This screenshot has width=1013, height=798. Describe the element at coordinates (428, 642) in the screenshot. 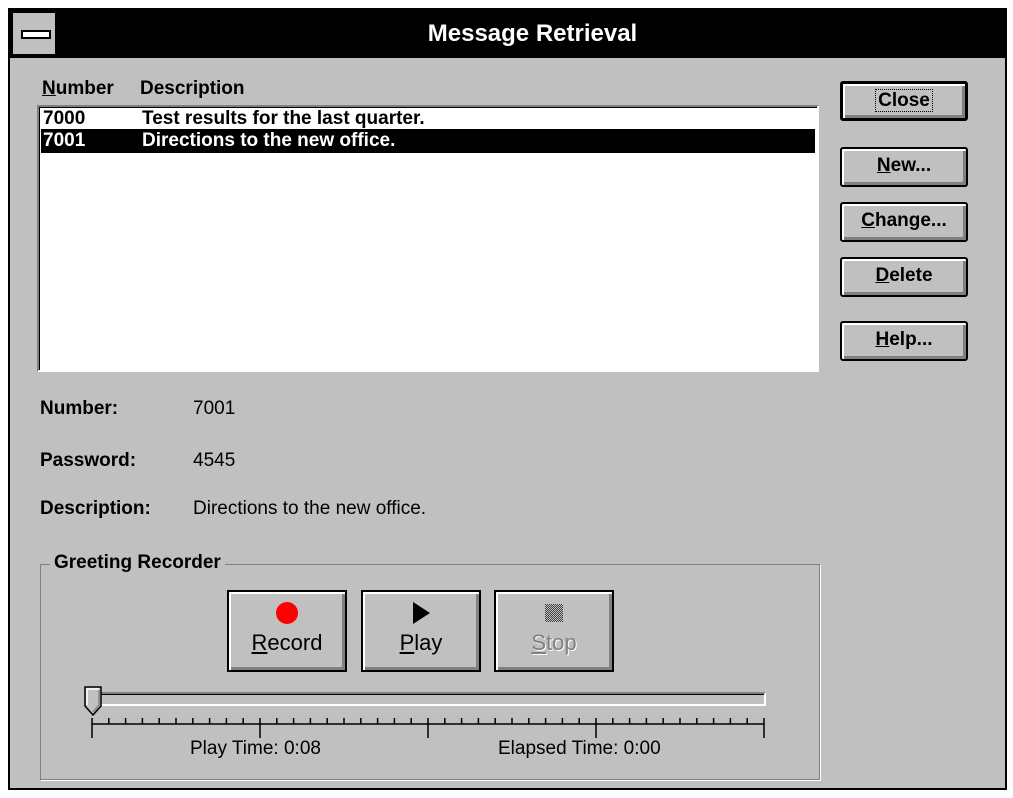

I see `play-label-rest: lay` at that location.